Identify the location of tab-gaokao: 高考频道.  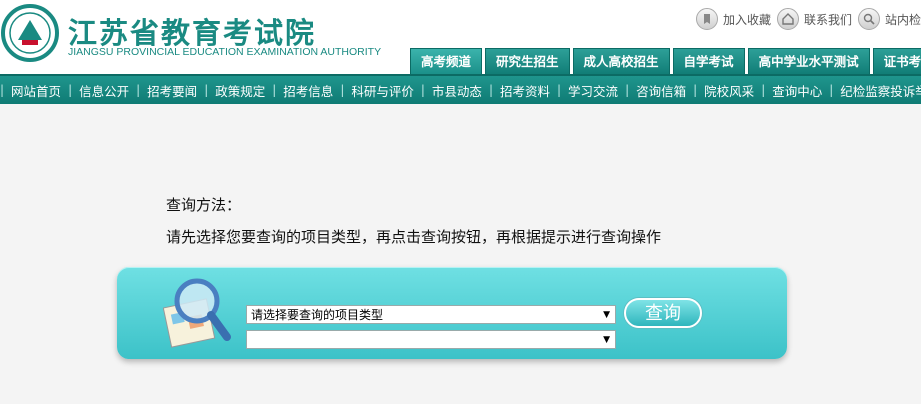
(446, 61).